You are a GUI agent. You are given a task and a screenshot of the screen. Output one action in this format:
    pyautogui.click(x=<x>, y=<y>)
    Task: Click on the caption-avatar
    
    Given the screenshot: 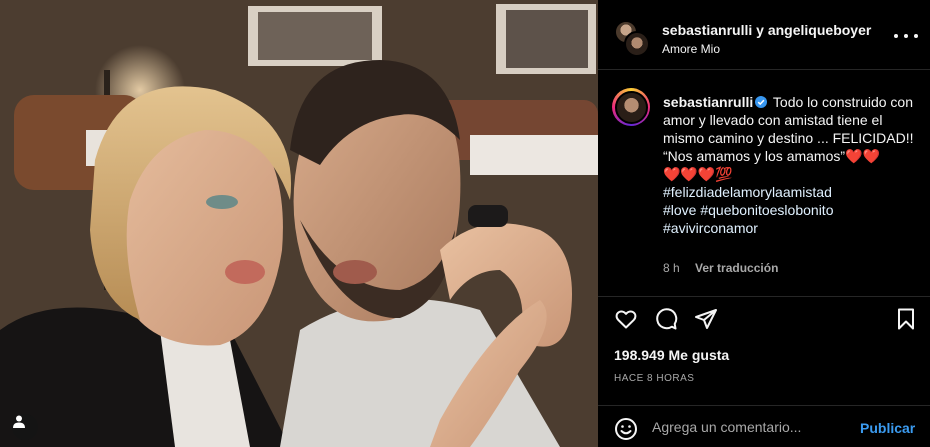 What is the action you would take?
    pyautogui.click(x=631, y=107)
    